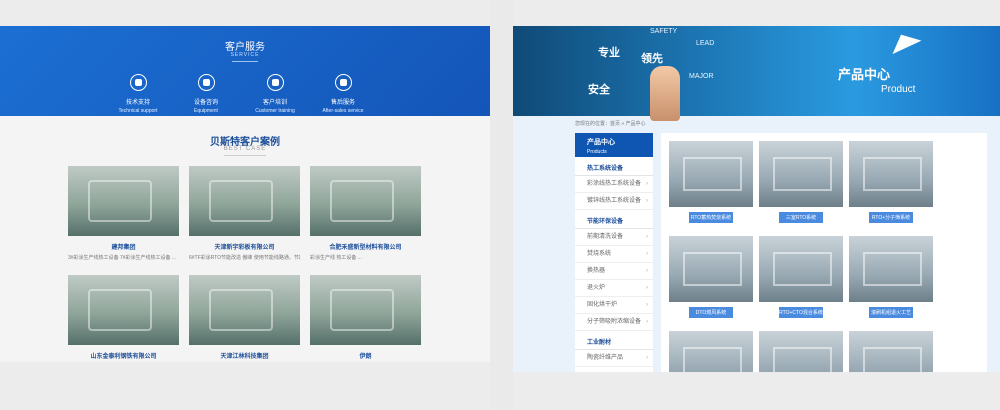  Describe the element at coordinates (138, 111) in the screenshot. I see `service-item-en: Technical support` at that location.